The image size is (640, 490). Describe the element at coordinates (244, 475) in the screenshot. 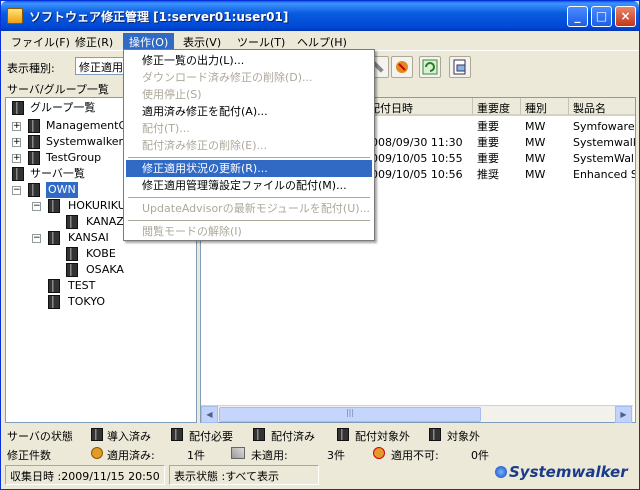

I see `display-state-status: 表示状態 :すべて表示` at that location.